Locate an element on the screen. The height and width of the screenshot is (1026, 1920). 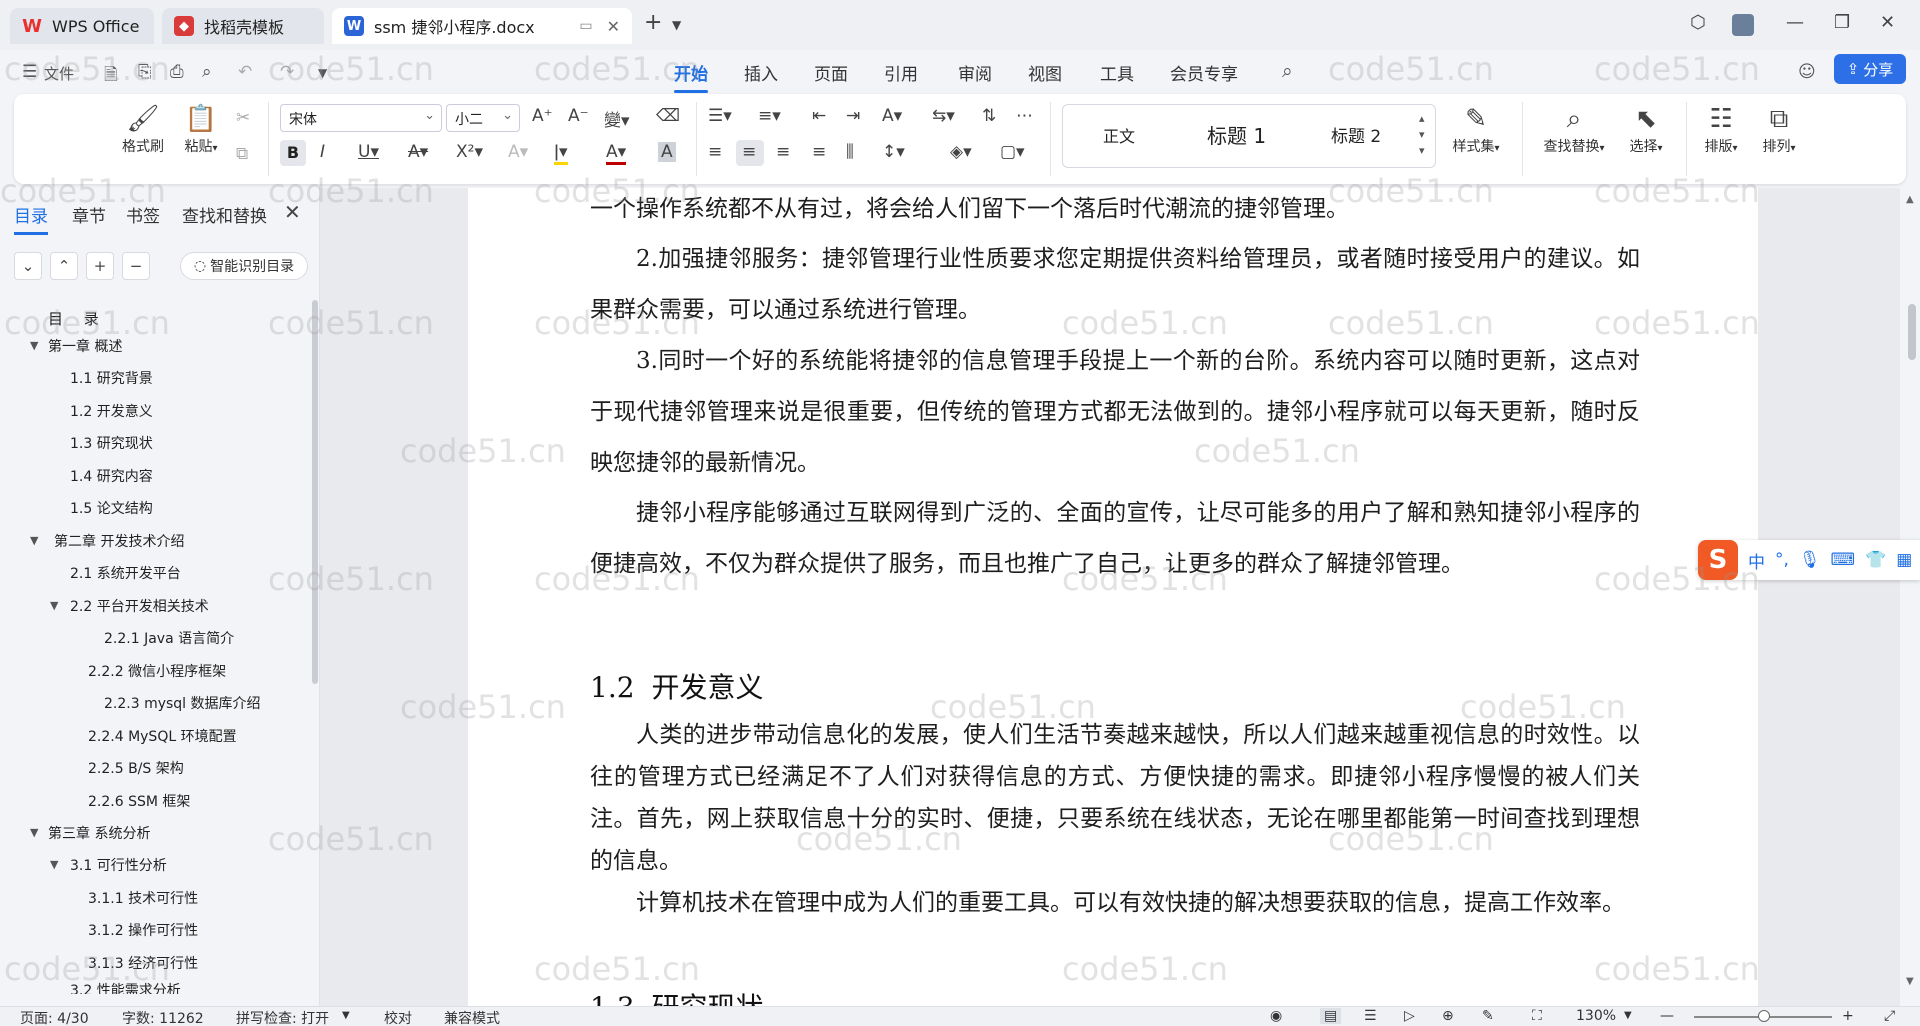
smart-toc-button: ◌ 智能识别目录 is located at coordinates (244, 266).